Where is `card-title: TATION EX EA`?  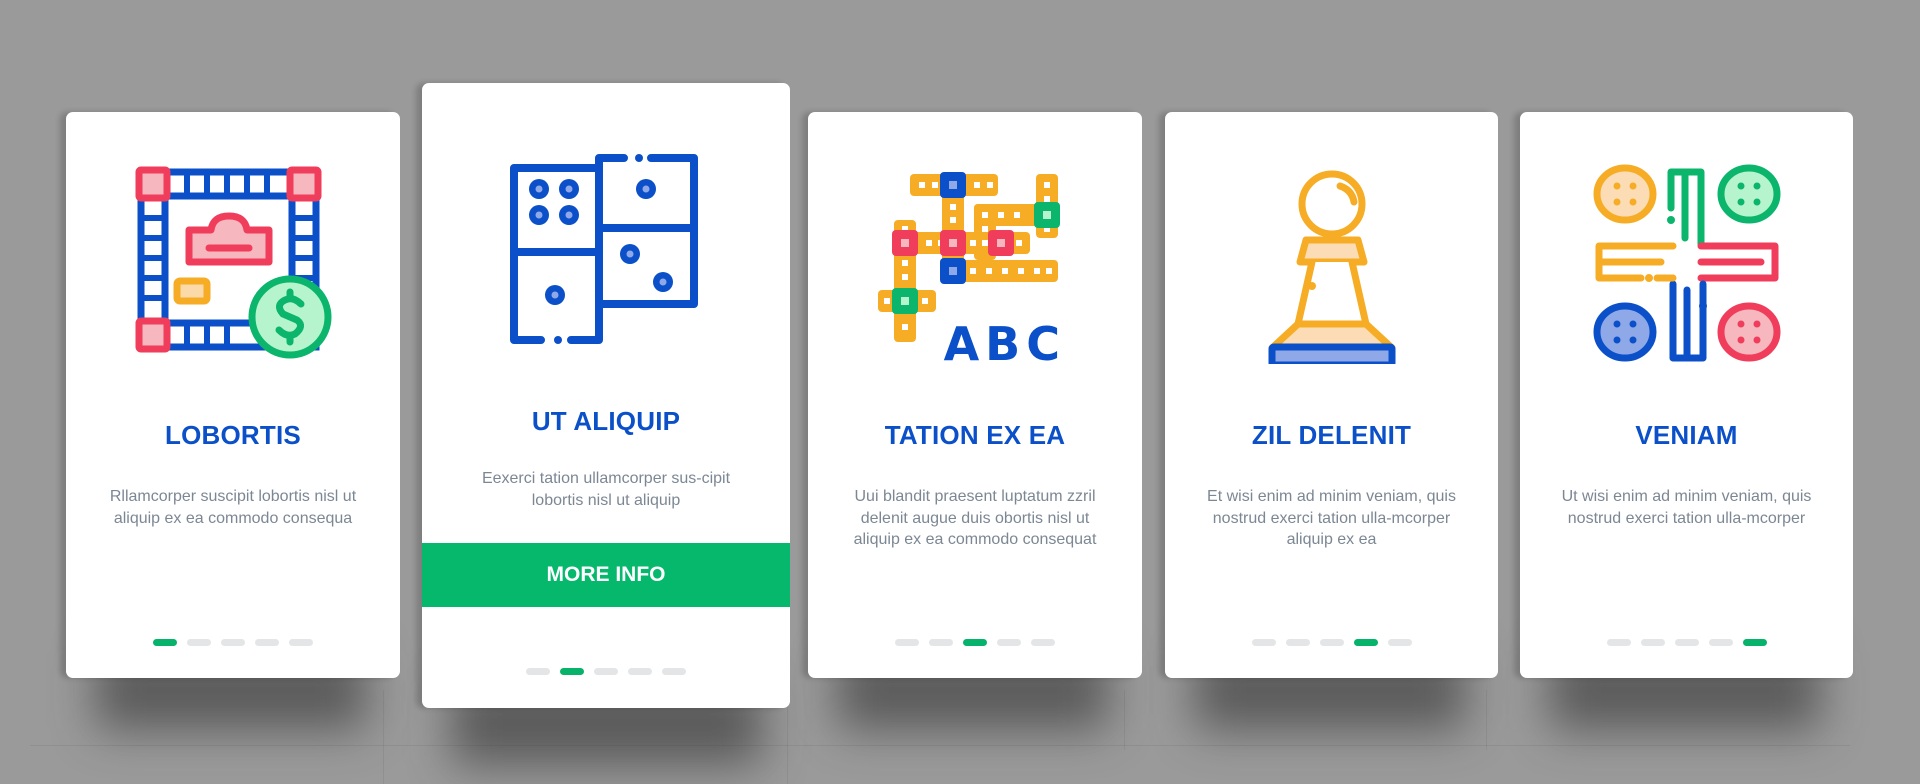
card-title: TATION EX EA is located at coordinates (975, 435).